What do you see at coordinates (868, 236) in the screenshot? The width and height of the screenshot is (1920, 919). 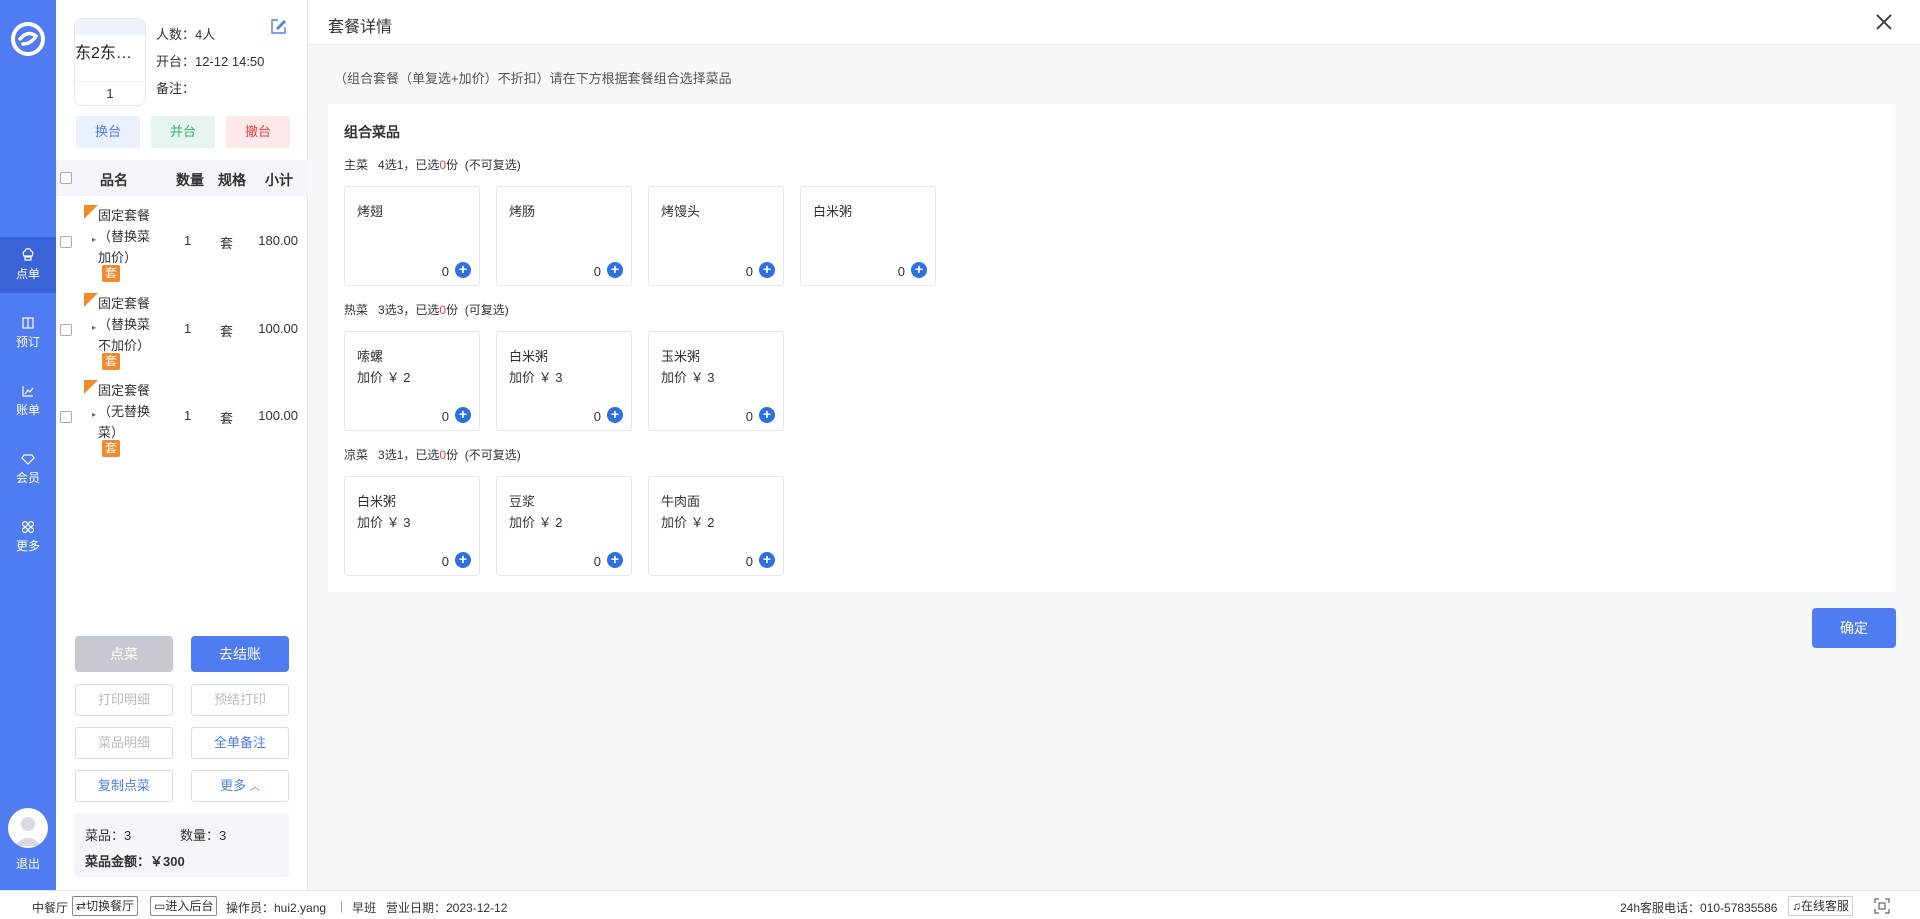 I see `dish-card: 白米粥 0 +` at bounding box center [868, 236].